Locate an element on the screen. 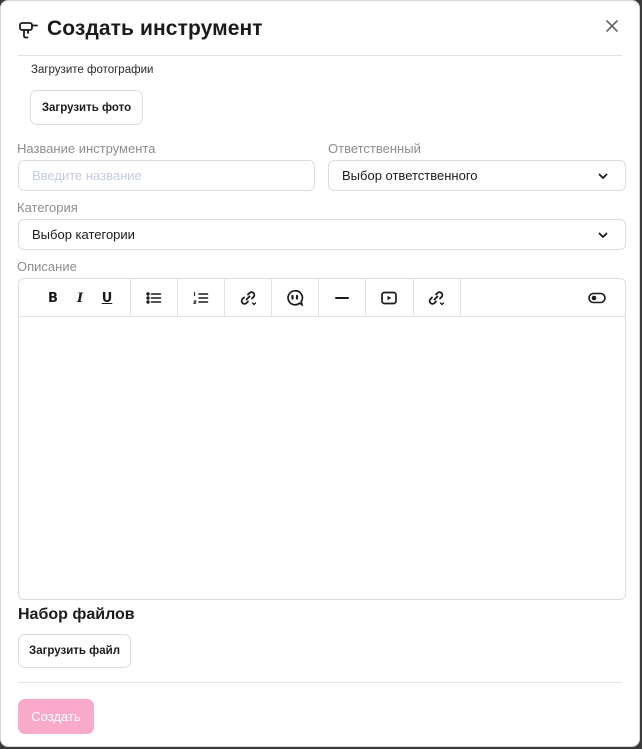 This screenshot has width=642, height=749. ordered-list-icon is located at coordinates (201, 298).